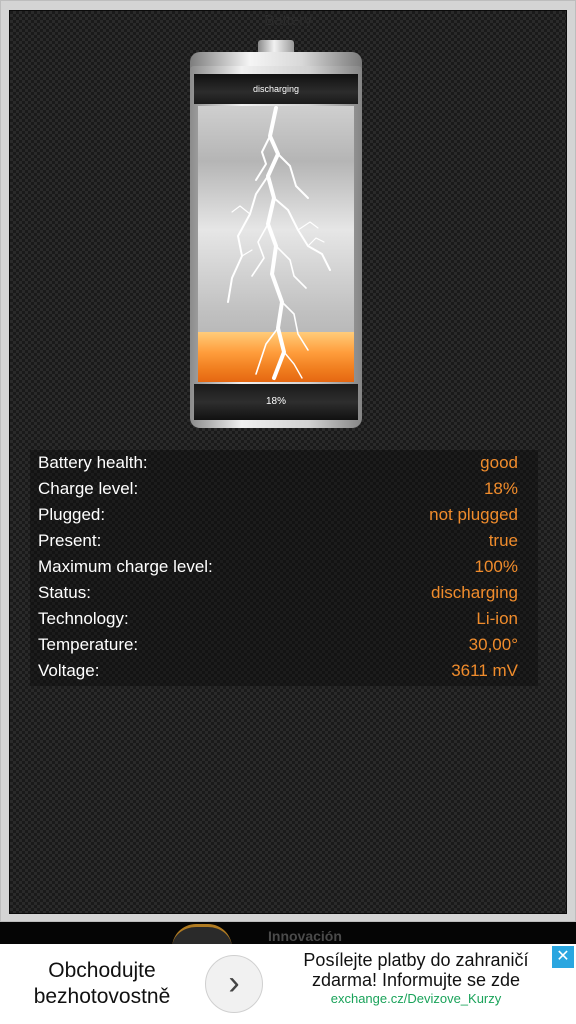 This screenshot has height=1024, width=576. Describe the element at coordinates (497, 618) in the screenshot. I see `info-value: Li-ion` at that location.